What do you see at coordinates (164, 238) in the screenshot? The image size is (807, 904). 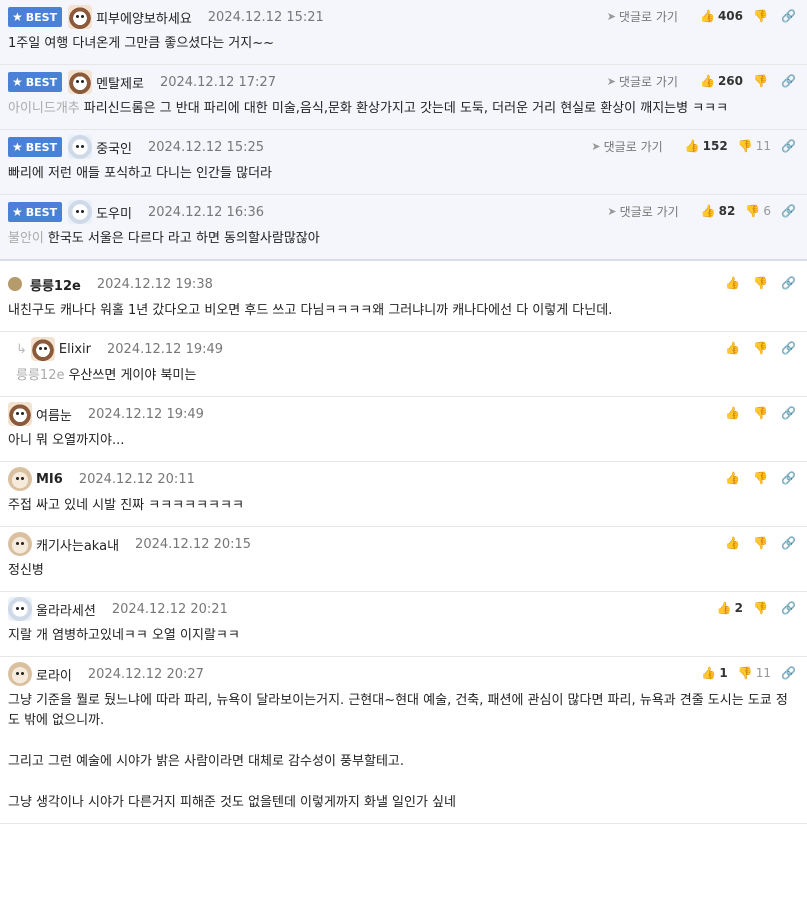 I see `comment-body: 불안이 한국도 서울은 다르다 라고 하면 동의할사람많잖아` at bounding box center [164, 238].